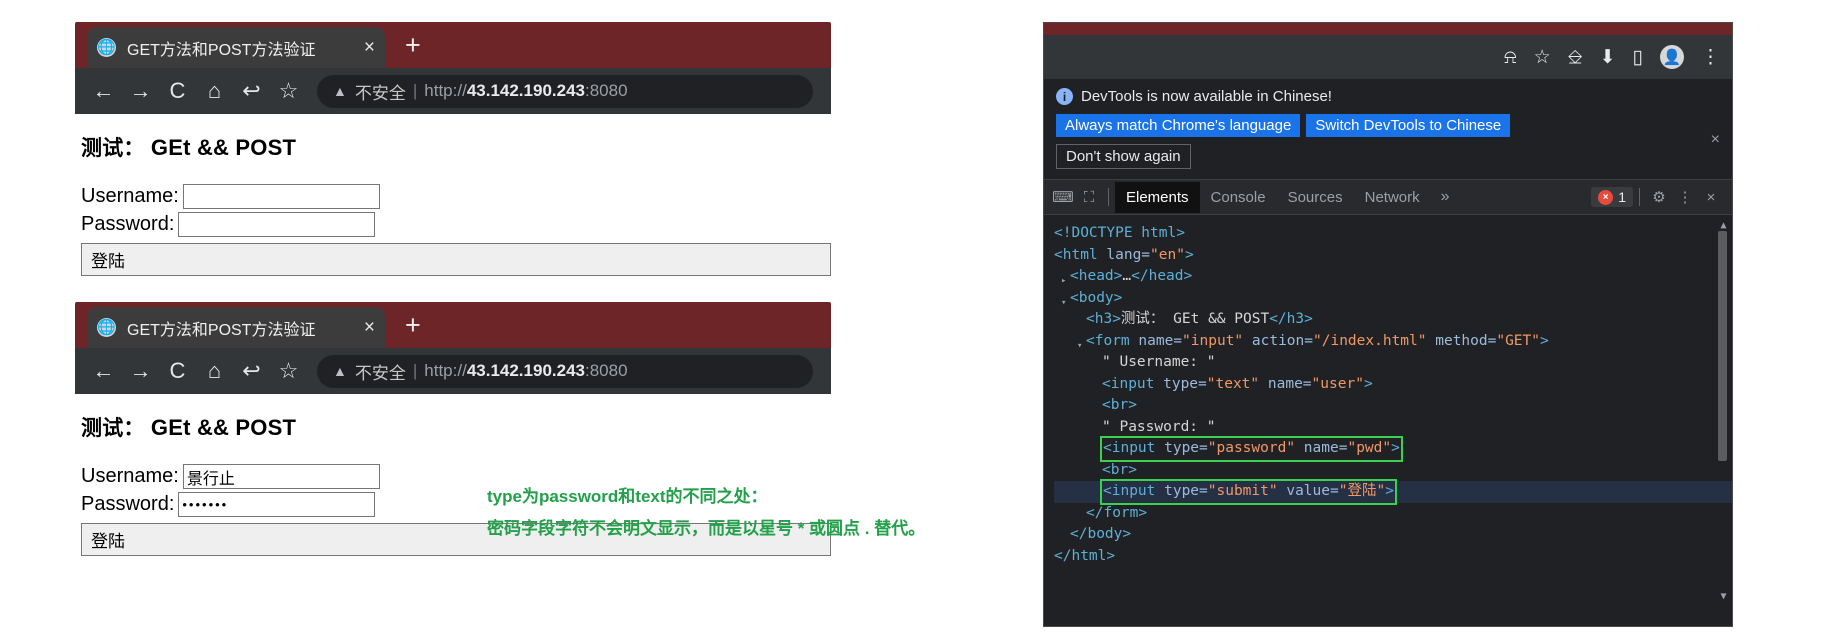 The width and height of the screenshot is (1835, 639). Describe the element at coordinates (1445, 197) in the screenshot. I see `more-tabs-icon: »` at that location.